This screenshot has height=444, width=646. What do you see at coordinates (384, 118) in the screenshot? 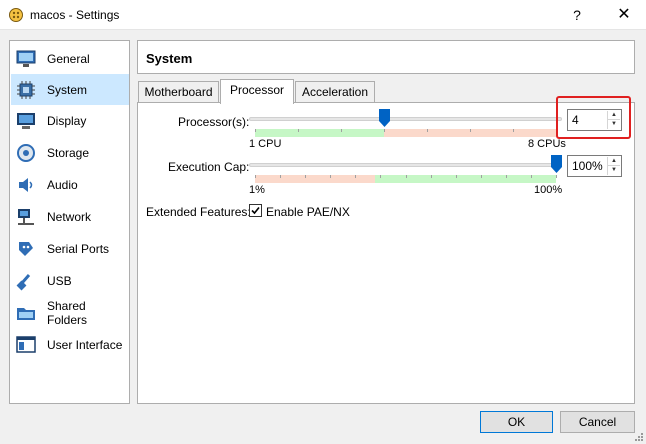
I see `processor-slider-handle` at bounding box center [384, 118].